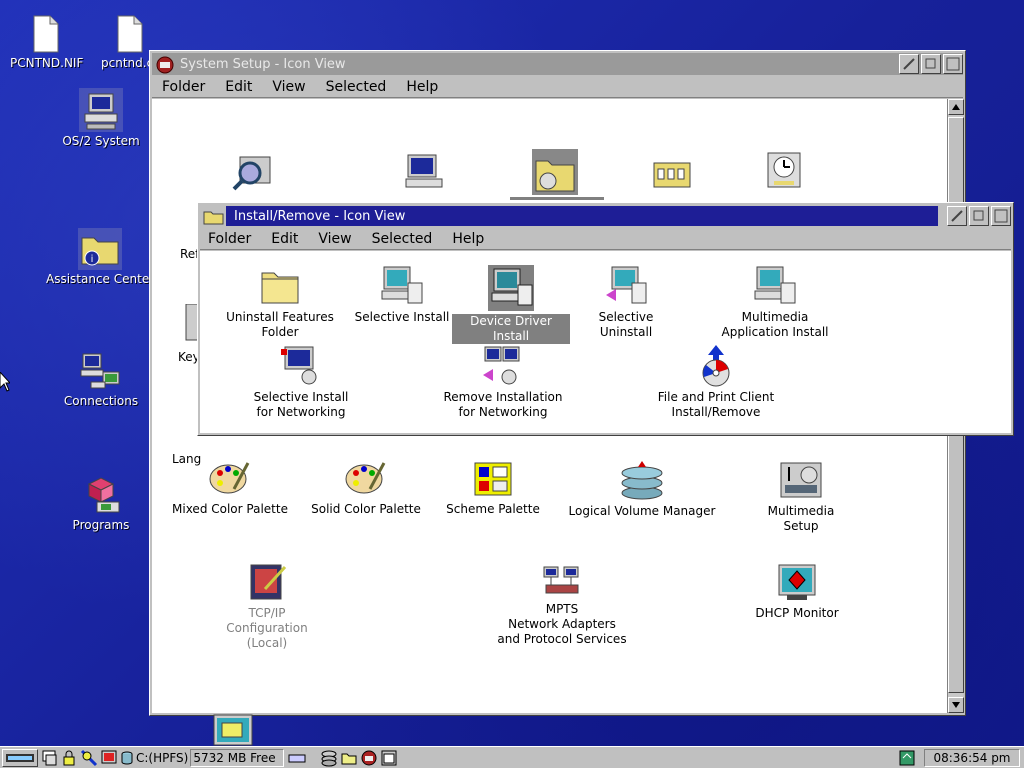  Describe the element at coordinates (956, 705) in the screenshot. I see `scroll-down-button` at that location.